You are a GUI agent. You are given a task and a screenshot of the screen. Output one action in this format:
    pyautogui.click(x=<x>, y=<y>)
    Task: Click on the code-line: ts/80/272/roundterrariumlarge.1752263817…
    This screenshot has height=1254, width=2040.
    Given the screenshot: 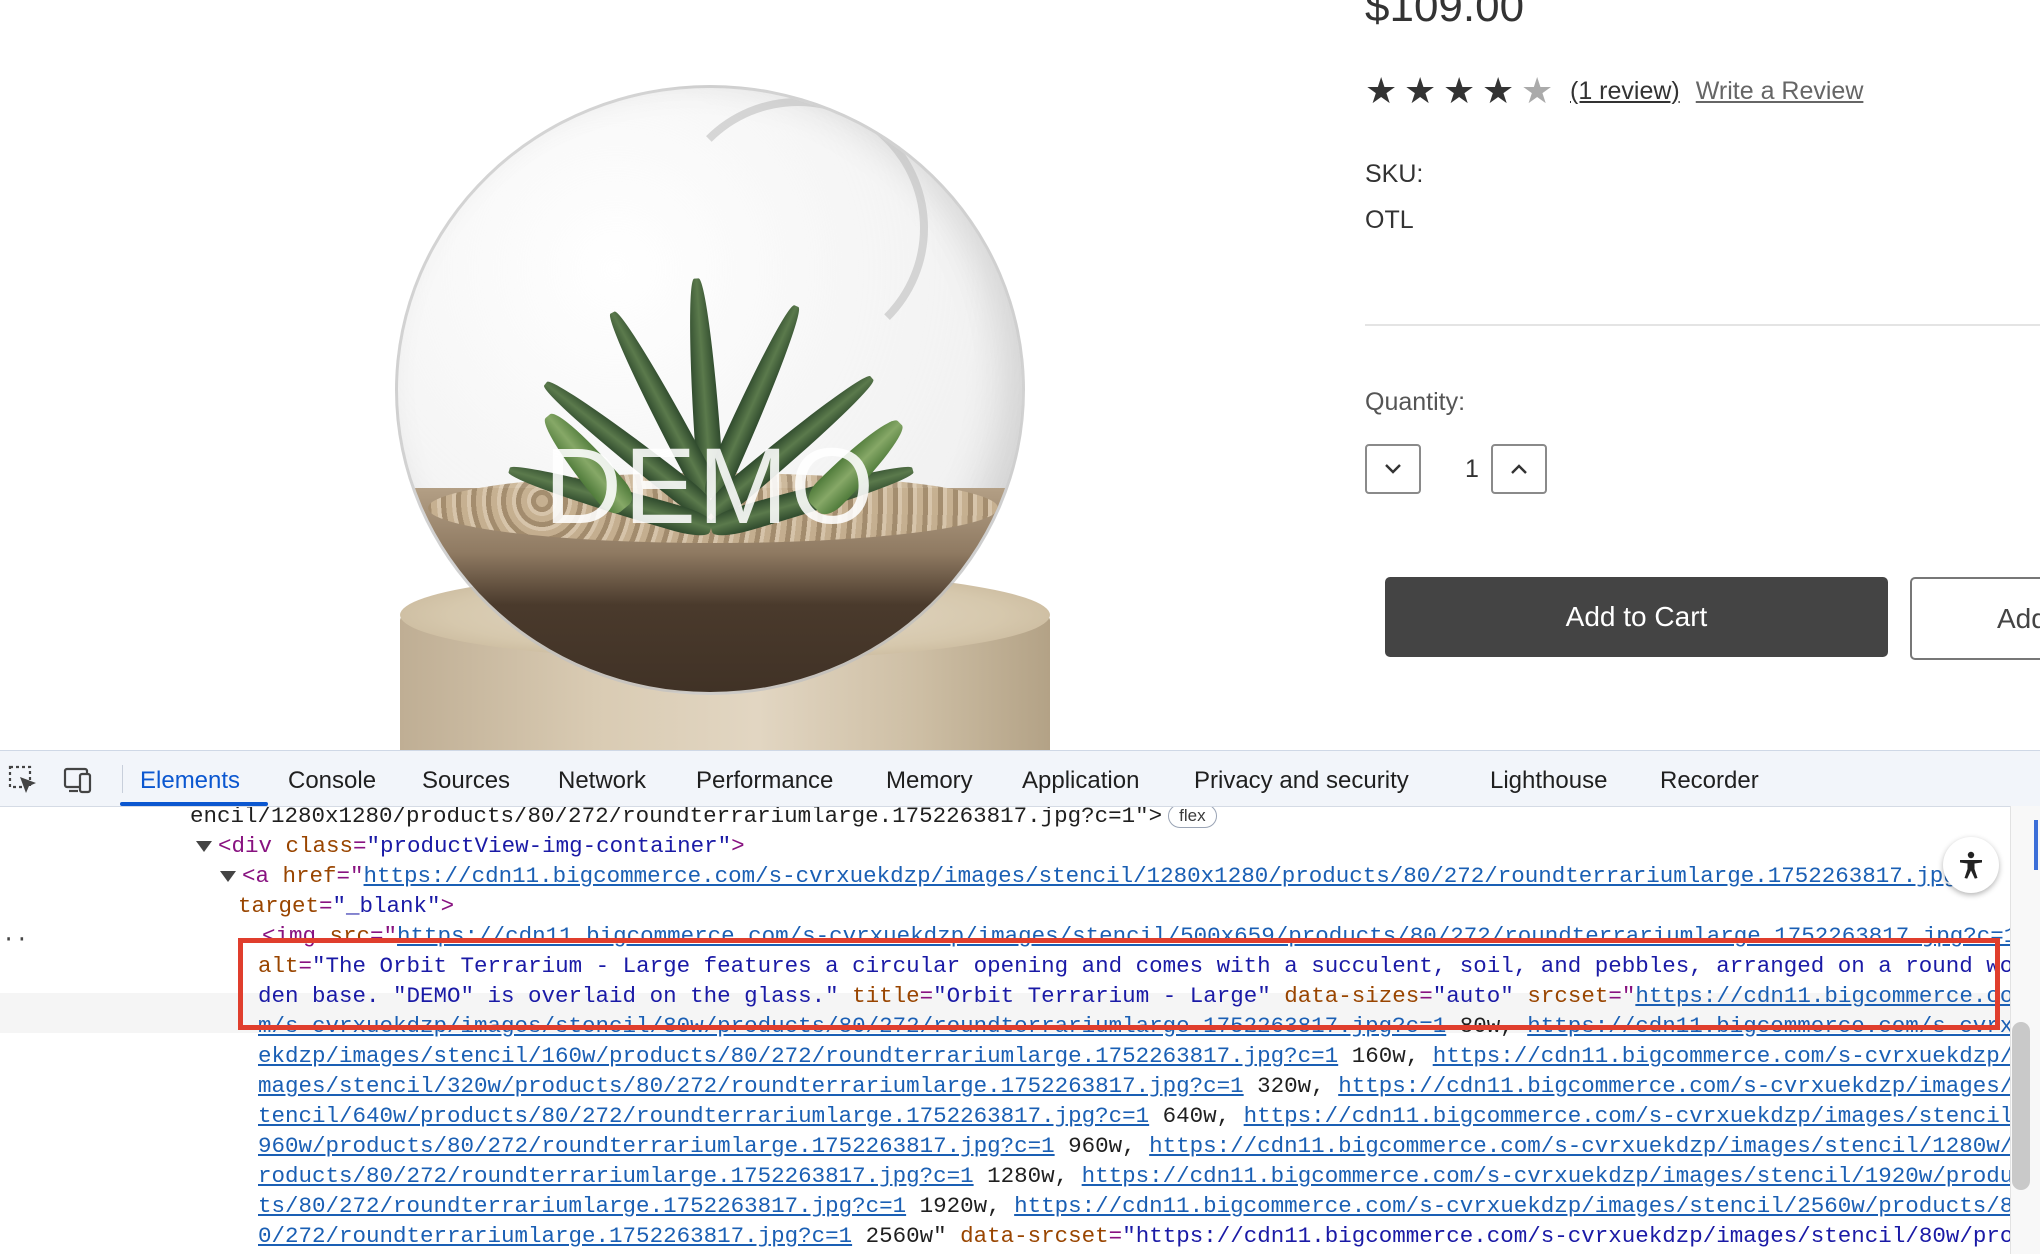 What is the action you would take?
    pyautogui.click(x=1005, y=1206)
    